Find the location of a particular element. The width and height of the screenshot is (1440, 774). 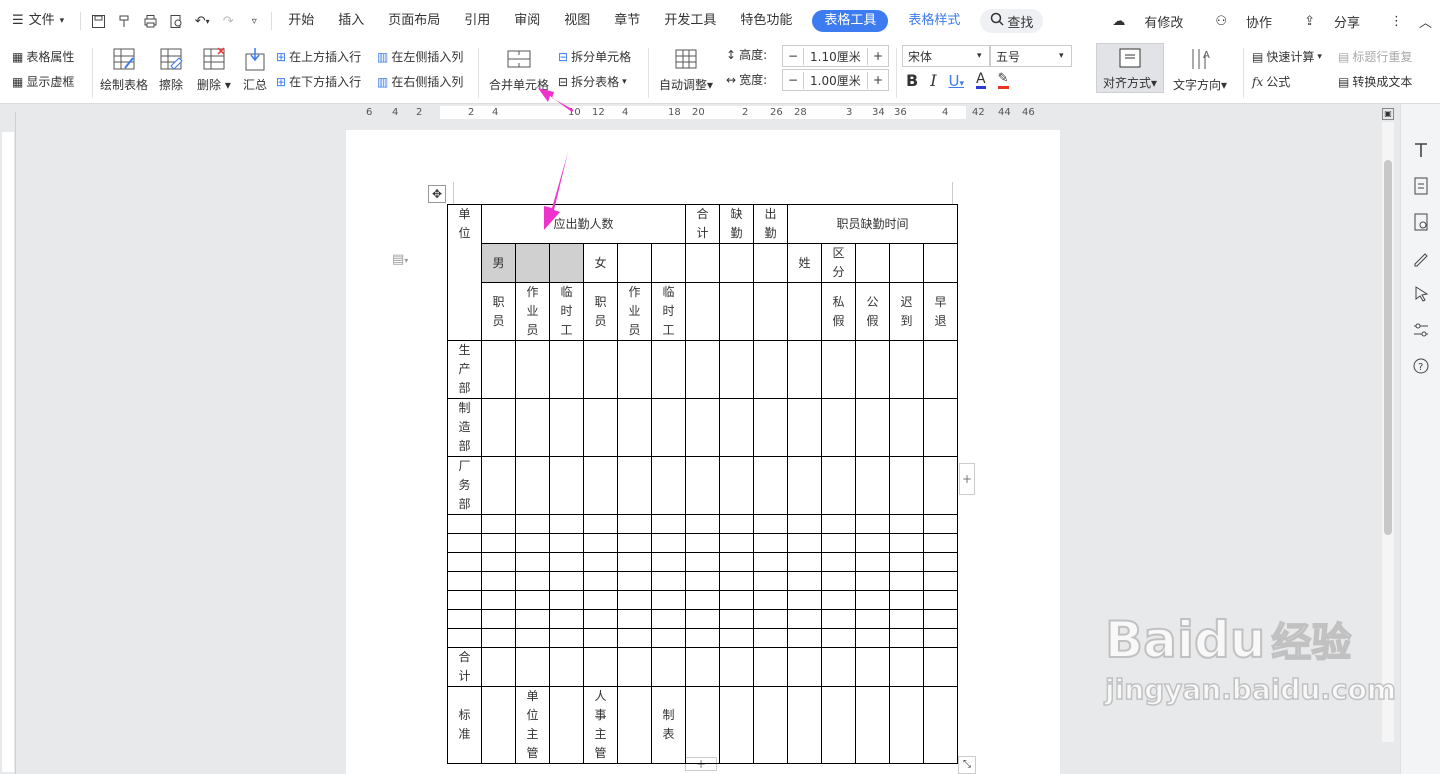

convert-to-text-button: ▤ 转换成文本 is located at coordinates (1375, 81).